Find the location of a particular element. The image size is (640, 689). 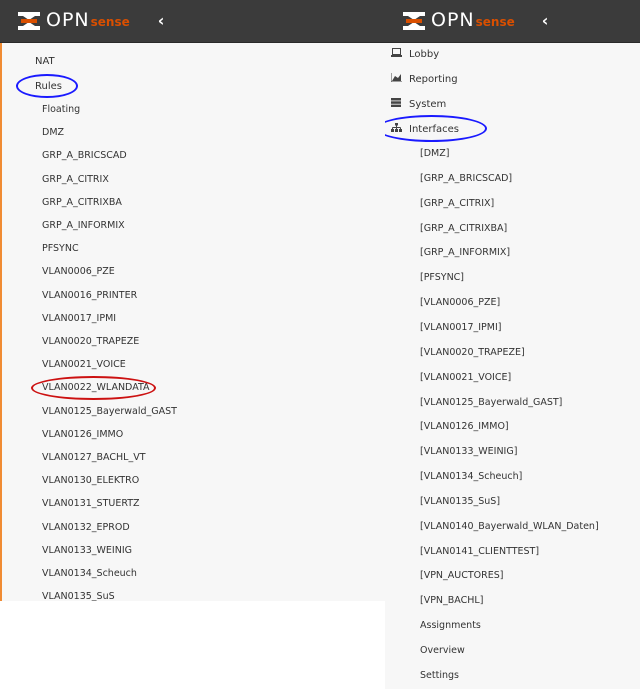

interfaces-item: [PFSYNC] is located at coordinates (442, 277).